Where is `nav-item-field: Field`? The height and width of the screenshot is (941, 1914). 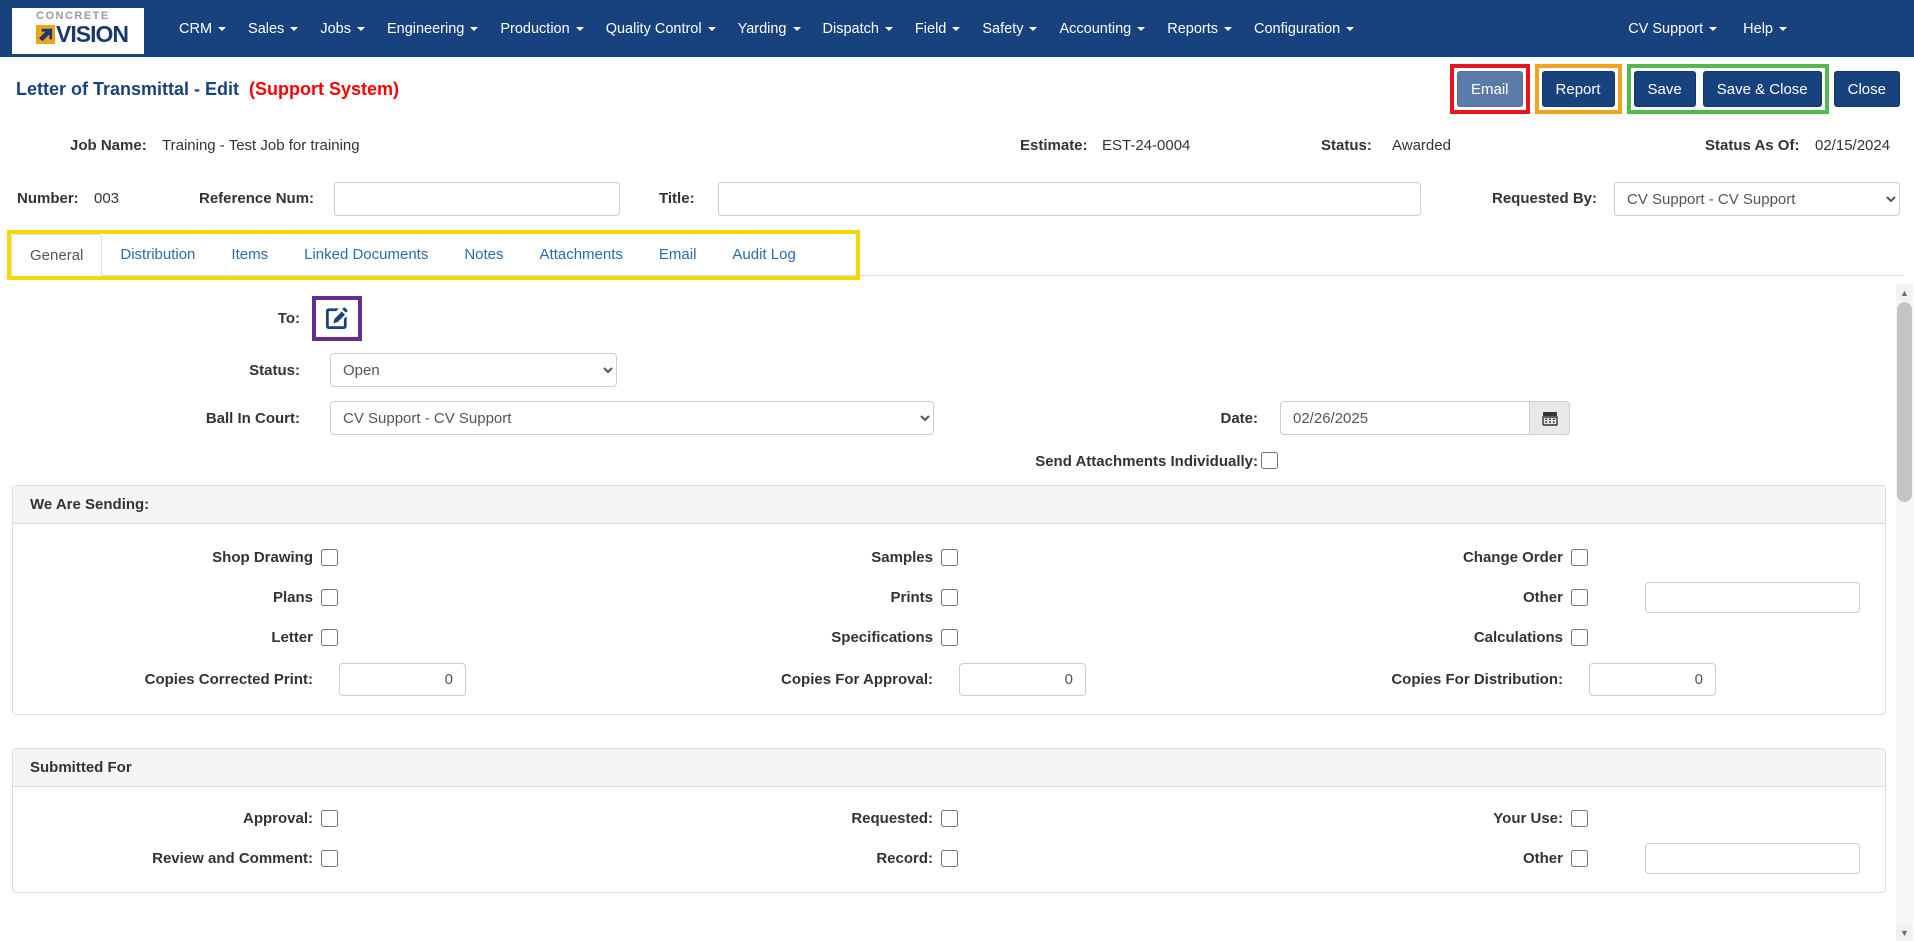 nav-item-field: Field is located at coordinates (937, 29).